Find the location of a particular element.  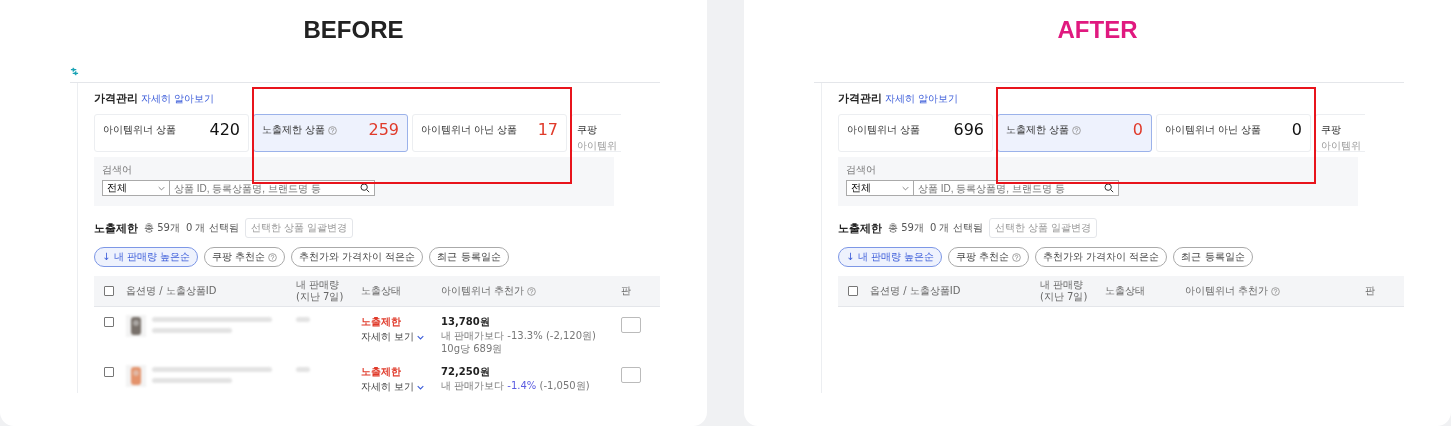

stat-card: 노출제한 상품 0 is located at coordinates (1074, 133).